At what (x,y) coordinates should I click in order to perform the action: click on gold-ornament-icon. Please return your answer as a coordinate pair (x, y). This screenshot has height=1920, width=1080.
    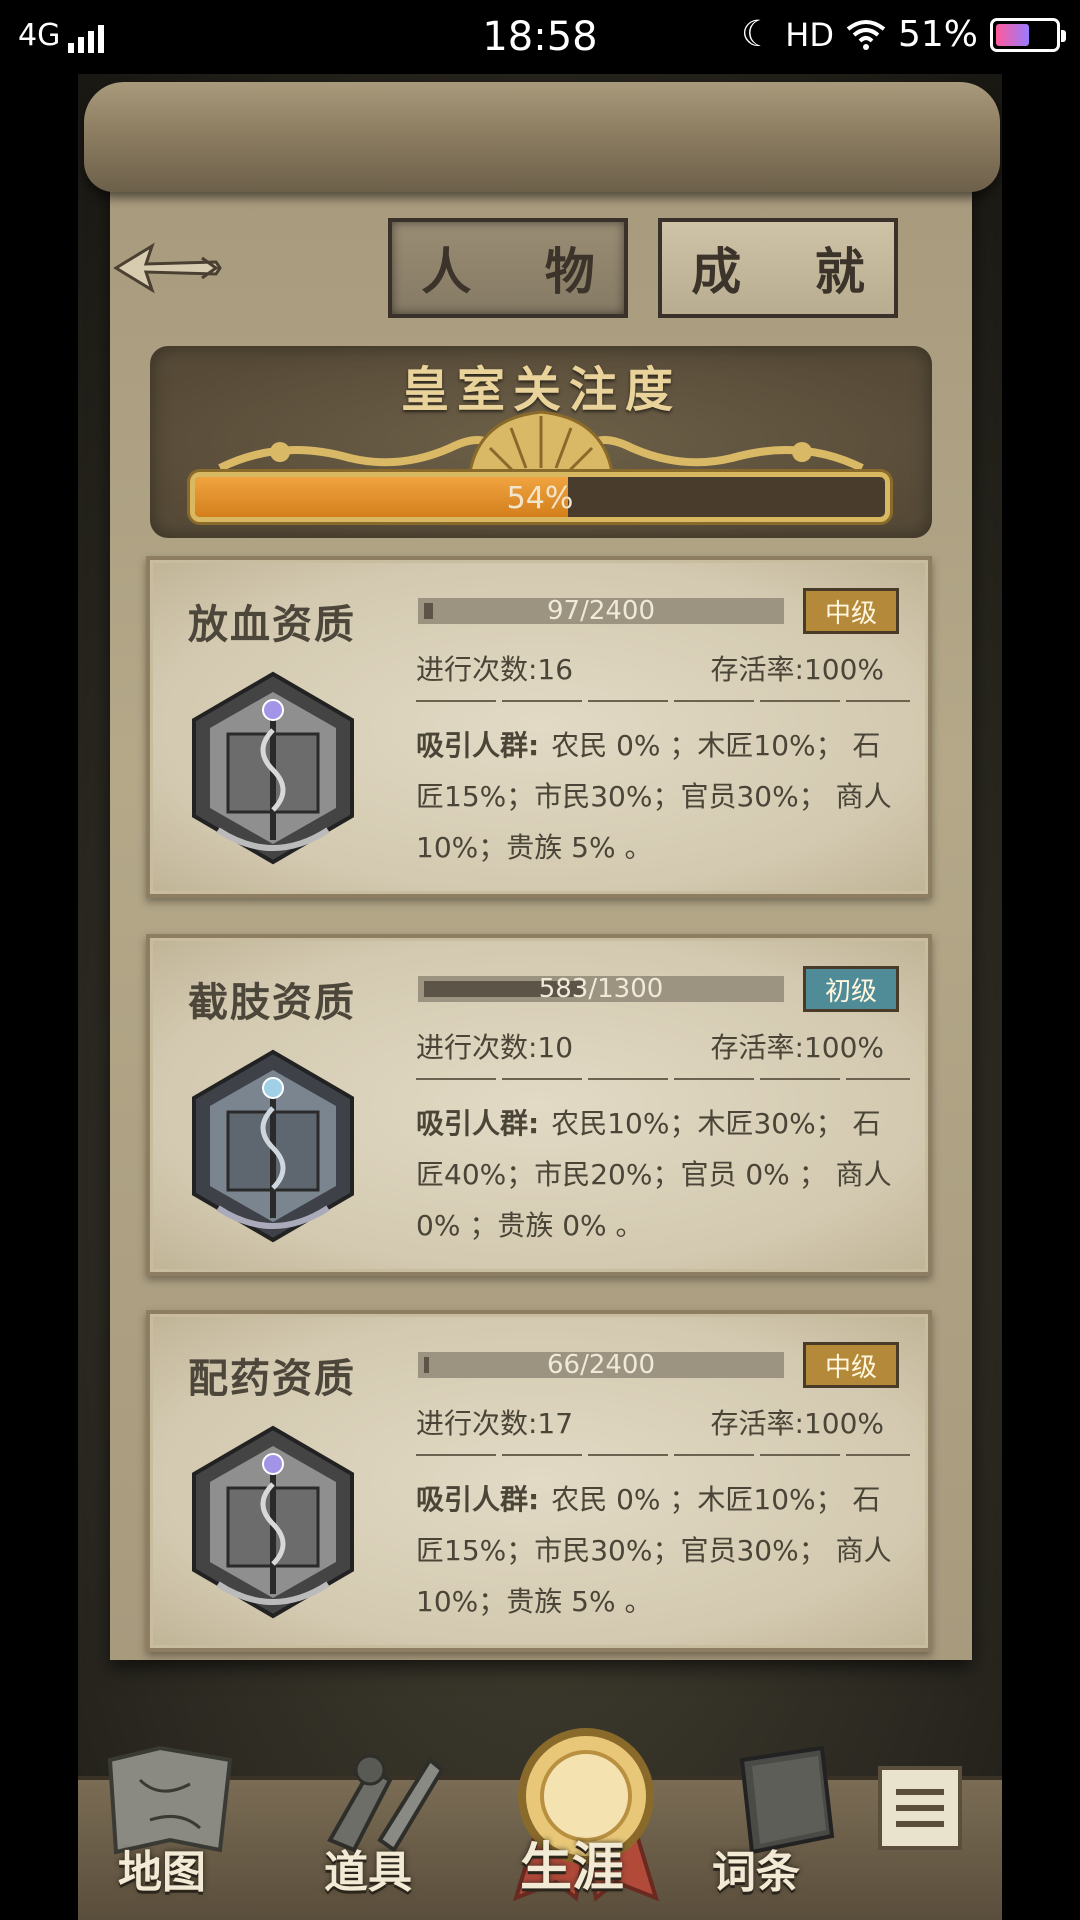
    Looking at the image, I should click on (541, 442).